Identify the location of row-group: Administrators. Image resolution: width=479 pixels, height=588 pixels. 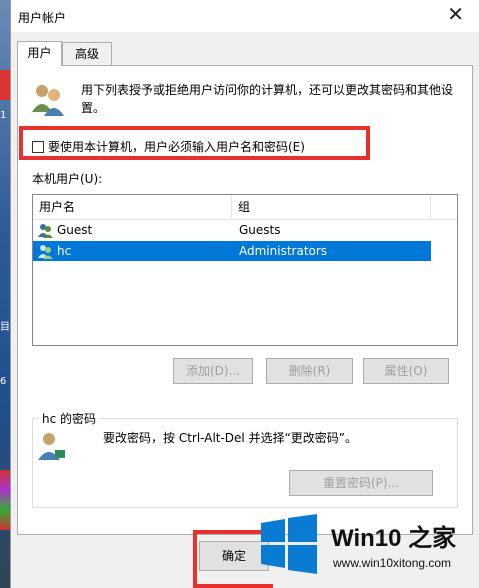
(283, 251).